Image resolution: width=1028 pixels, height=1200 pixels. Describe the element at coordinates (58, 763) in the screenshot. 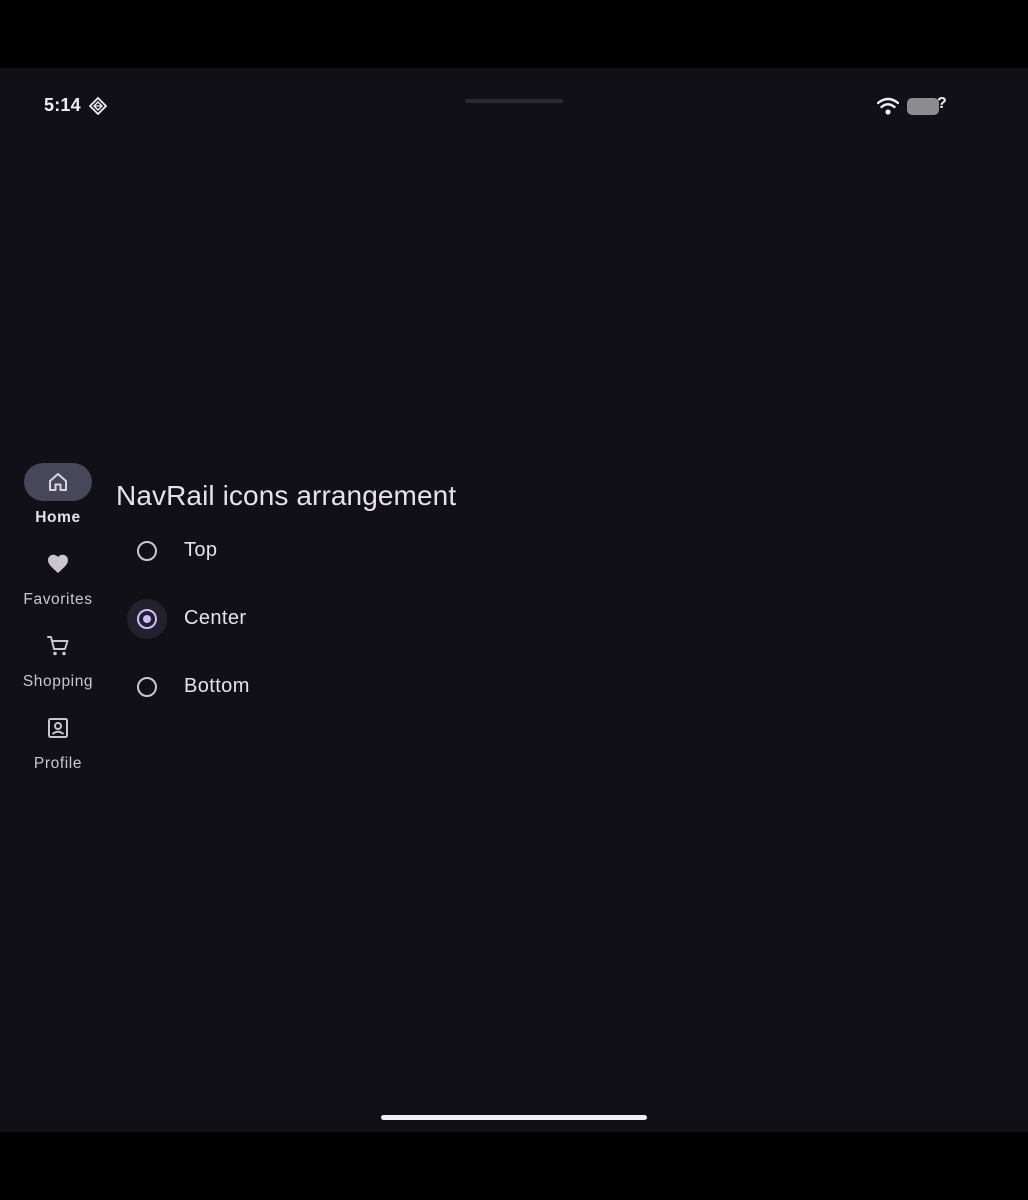

I see `nav-label-profile: Profile` at that location.